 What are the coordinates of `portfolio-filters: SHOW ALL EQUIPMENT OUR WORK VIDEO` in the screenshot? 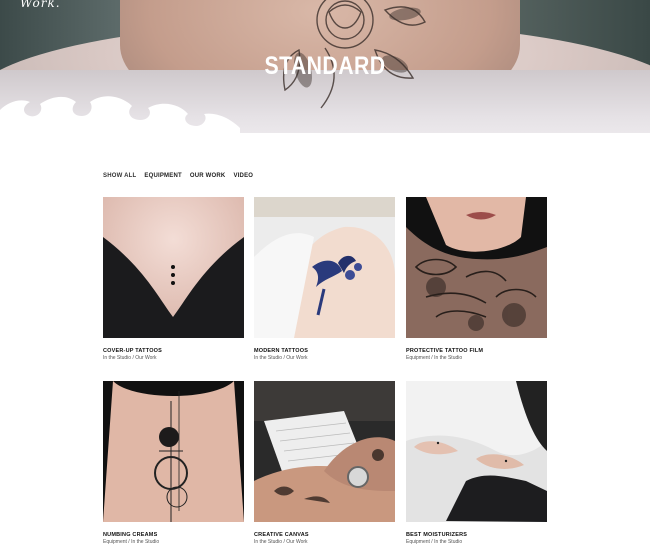 It's located at (178, 176).